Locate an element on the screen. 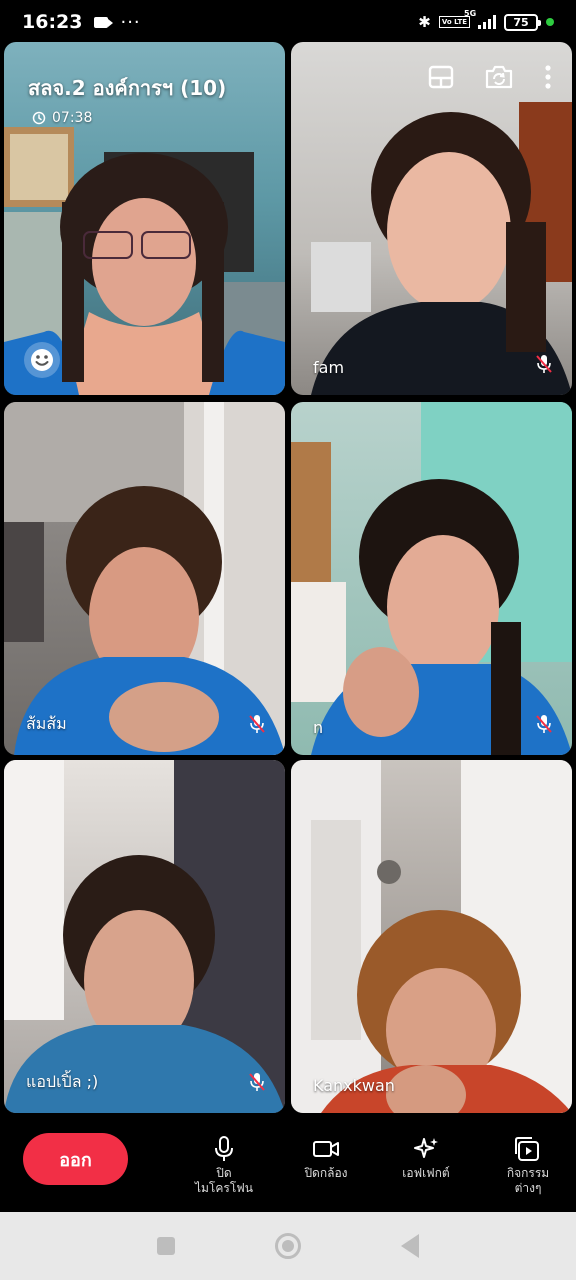 This screenshot has width=576, height=1280. video-call-icon is located at coordinates (104, 22).